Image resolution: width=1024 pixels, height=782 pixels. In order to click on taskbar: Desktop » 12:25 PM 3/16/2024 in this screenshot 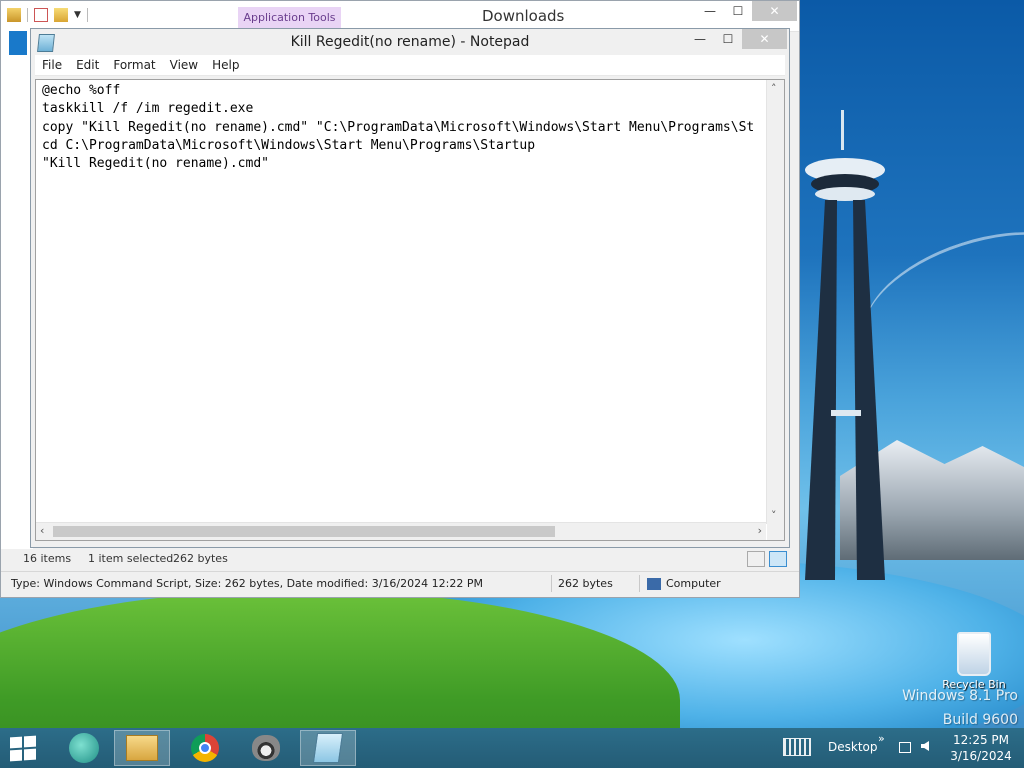, I will do `click(512, 748)`.